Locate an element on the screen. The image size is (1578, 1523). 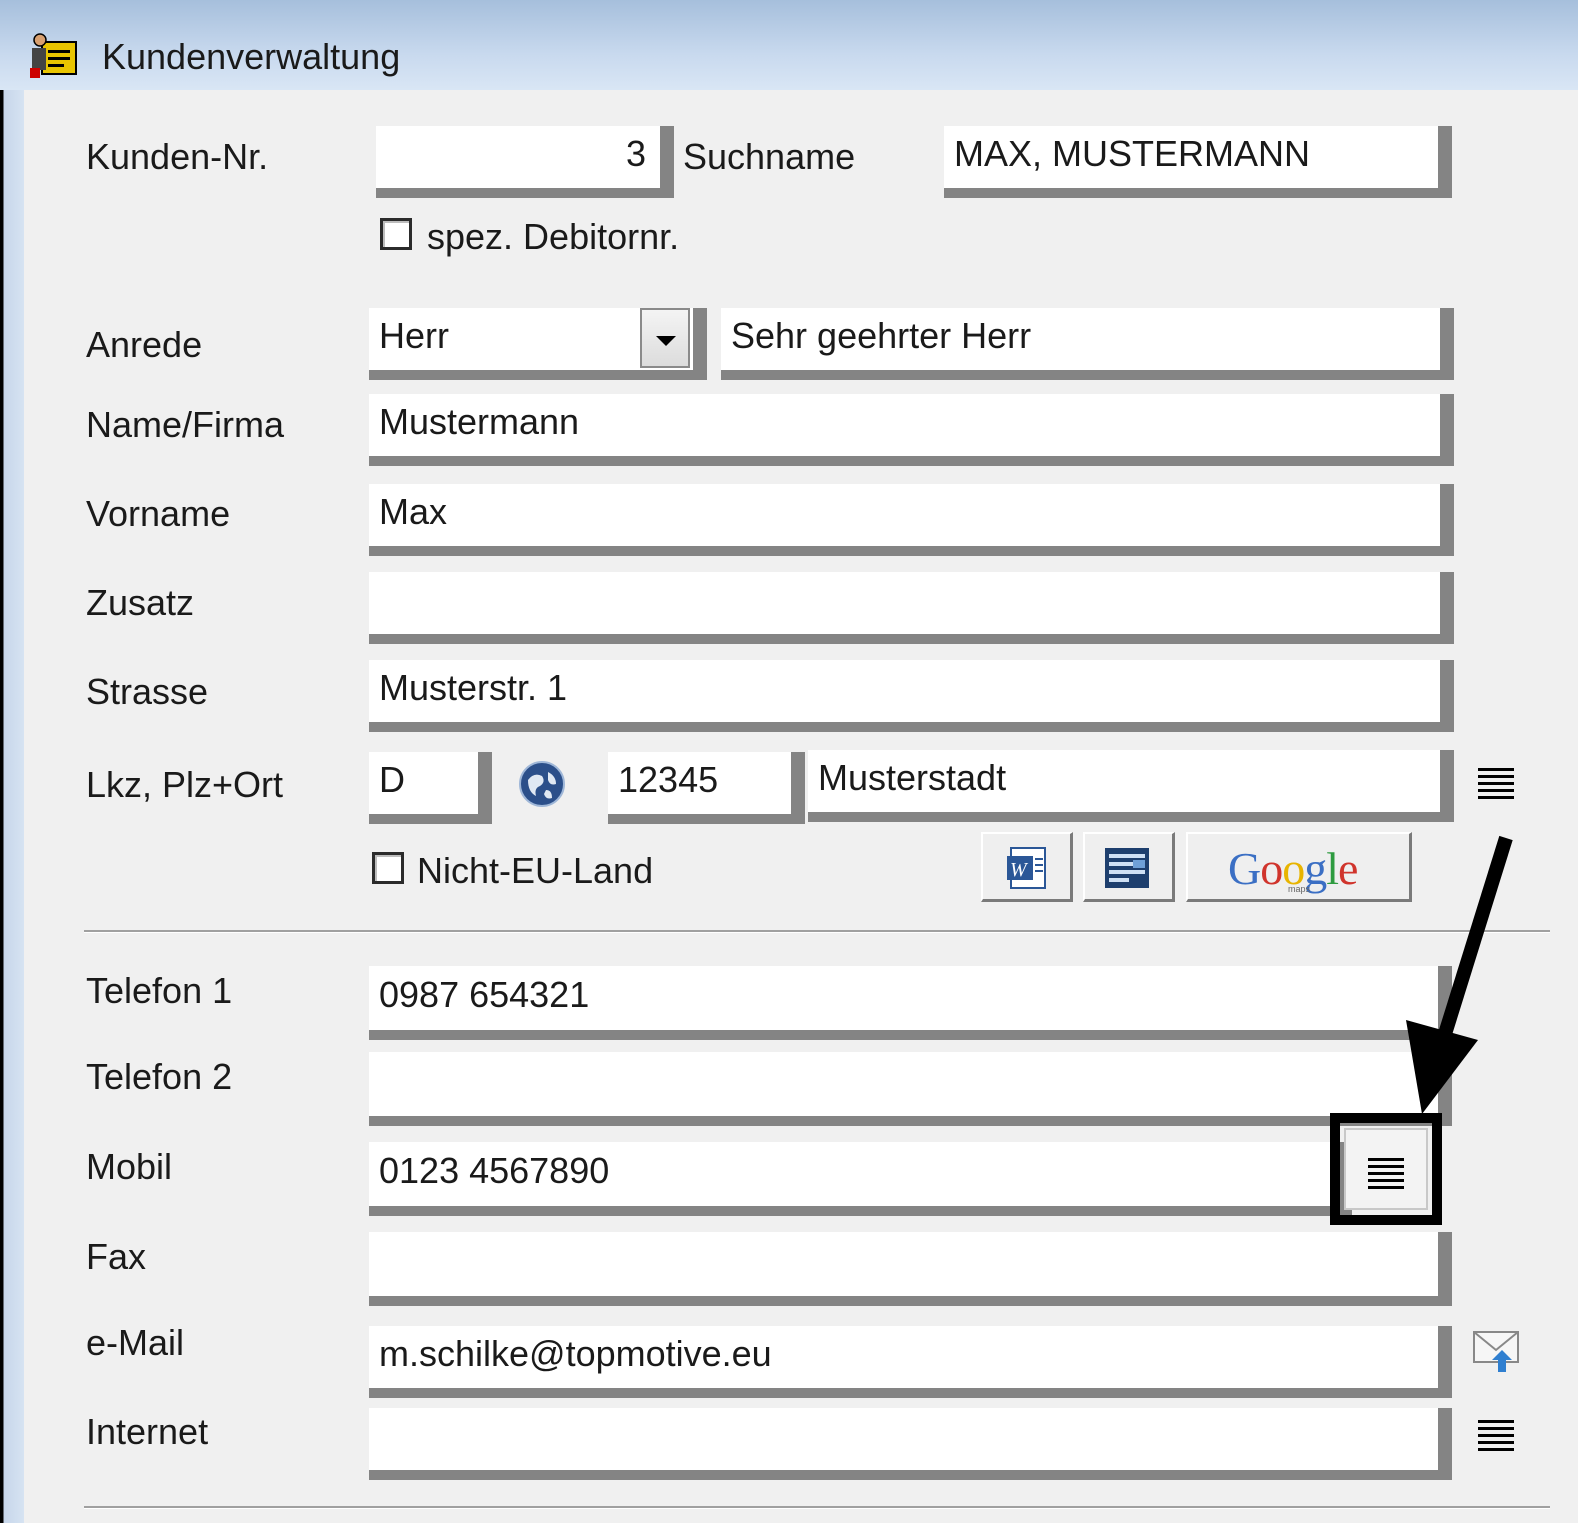
window-right-border is located at coordinates (1571, 806).